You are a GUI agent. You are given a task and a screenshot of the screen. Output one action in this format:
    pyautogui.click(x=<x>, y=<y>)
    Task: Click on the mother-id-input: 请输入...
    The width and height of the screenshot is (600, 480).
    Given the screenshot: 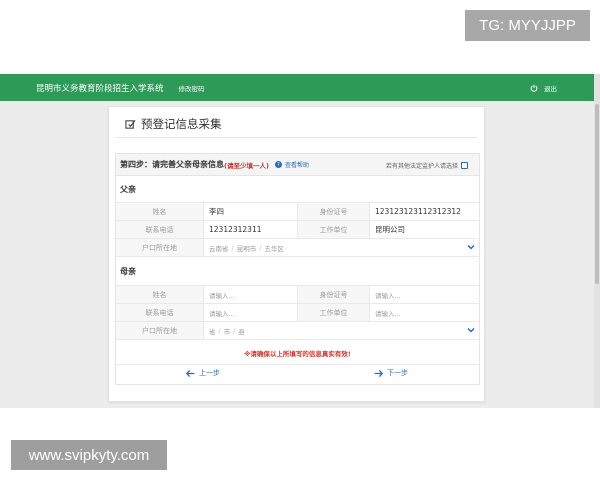 What is the action you would take?
    pyautogui.click(x=424, y=294)
    